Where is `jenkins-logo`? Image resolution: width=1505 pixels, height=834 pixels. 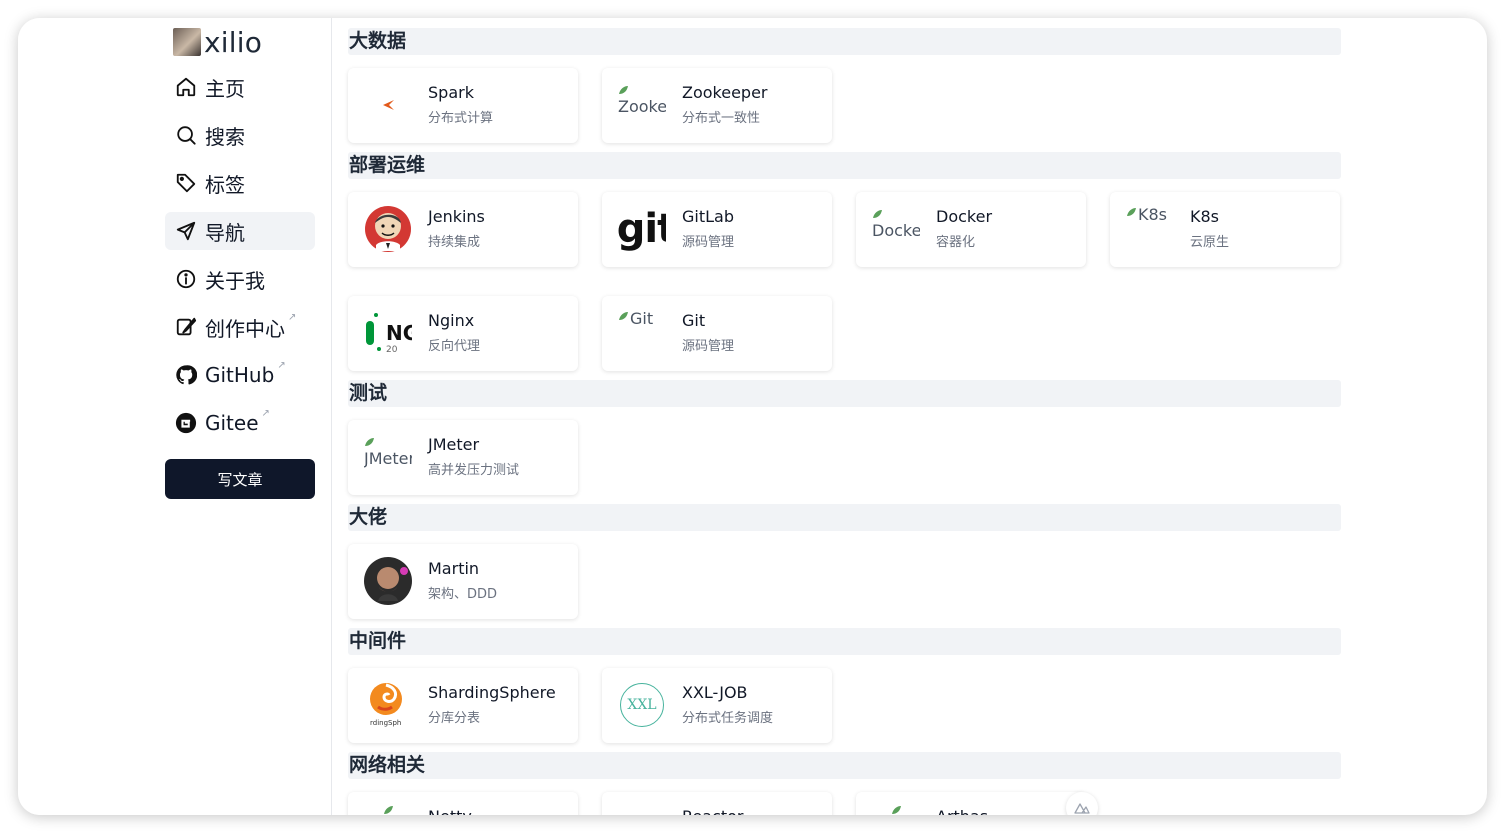
jenkins-logo is located at coordinates (388, 229).